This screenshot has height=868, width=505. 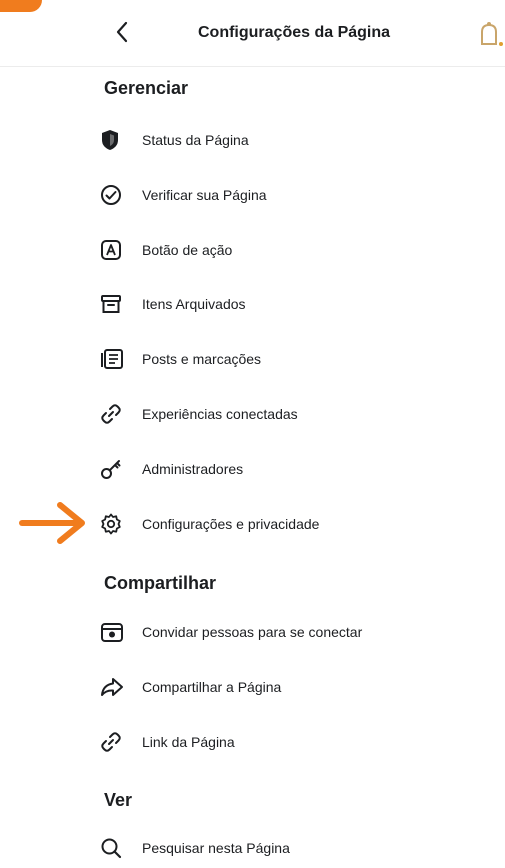 What do you see at coordinates (114, 524) in the screenshot?
I see `gear-icon` at bounding box center [114, 524].